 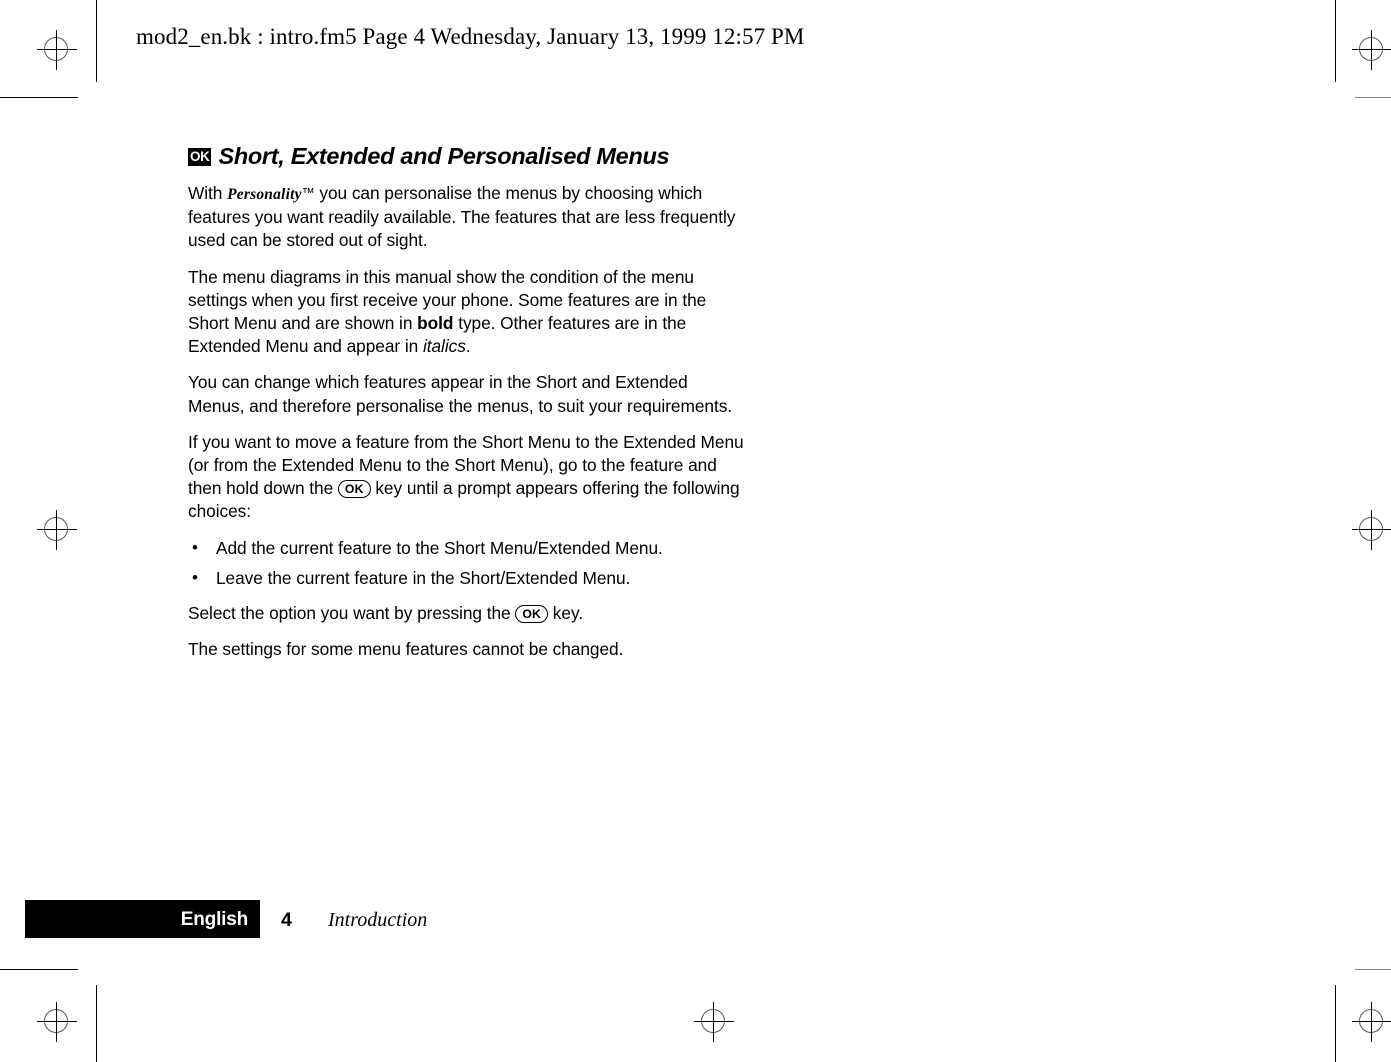 What do you see at coordinates (264, 195) in the screenshot?
I see `personality-trademark: Personality` at bounding box center [264, 195].